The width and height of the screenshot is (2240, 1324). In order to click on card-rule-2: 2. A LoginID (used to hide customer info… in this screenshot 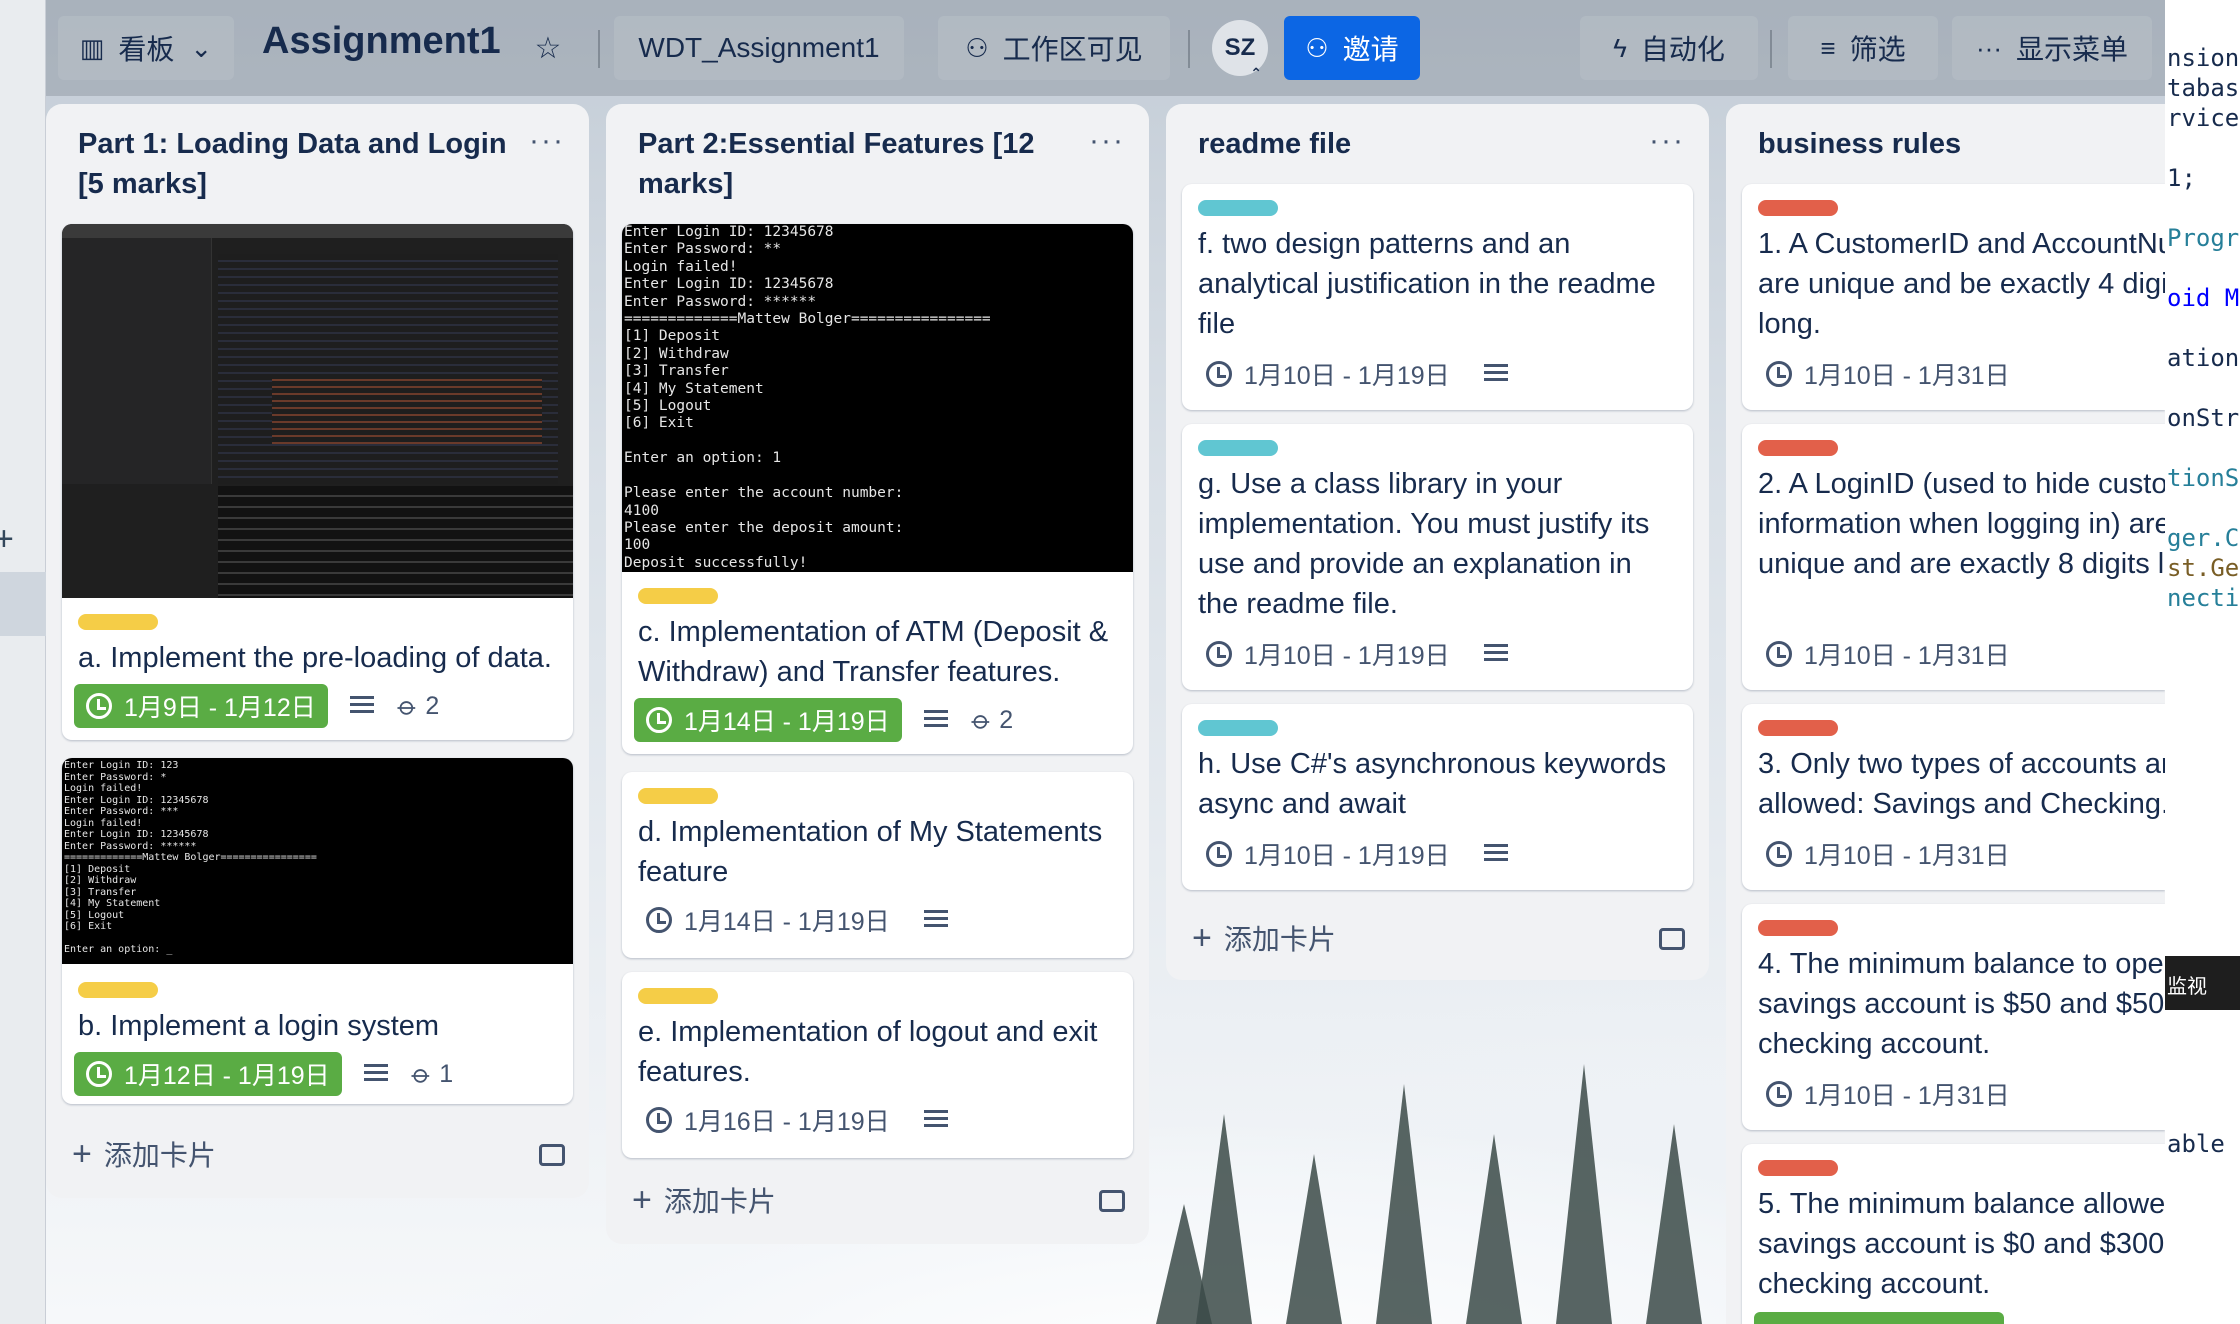, I will do `click(1953, 557)`.